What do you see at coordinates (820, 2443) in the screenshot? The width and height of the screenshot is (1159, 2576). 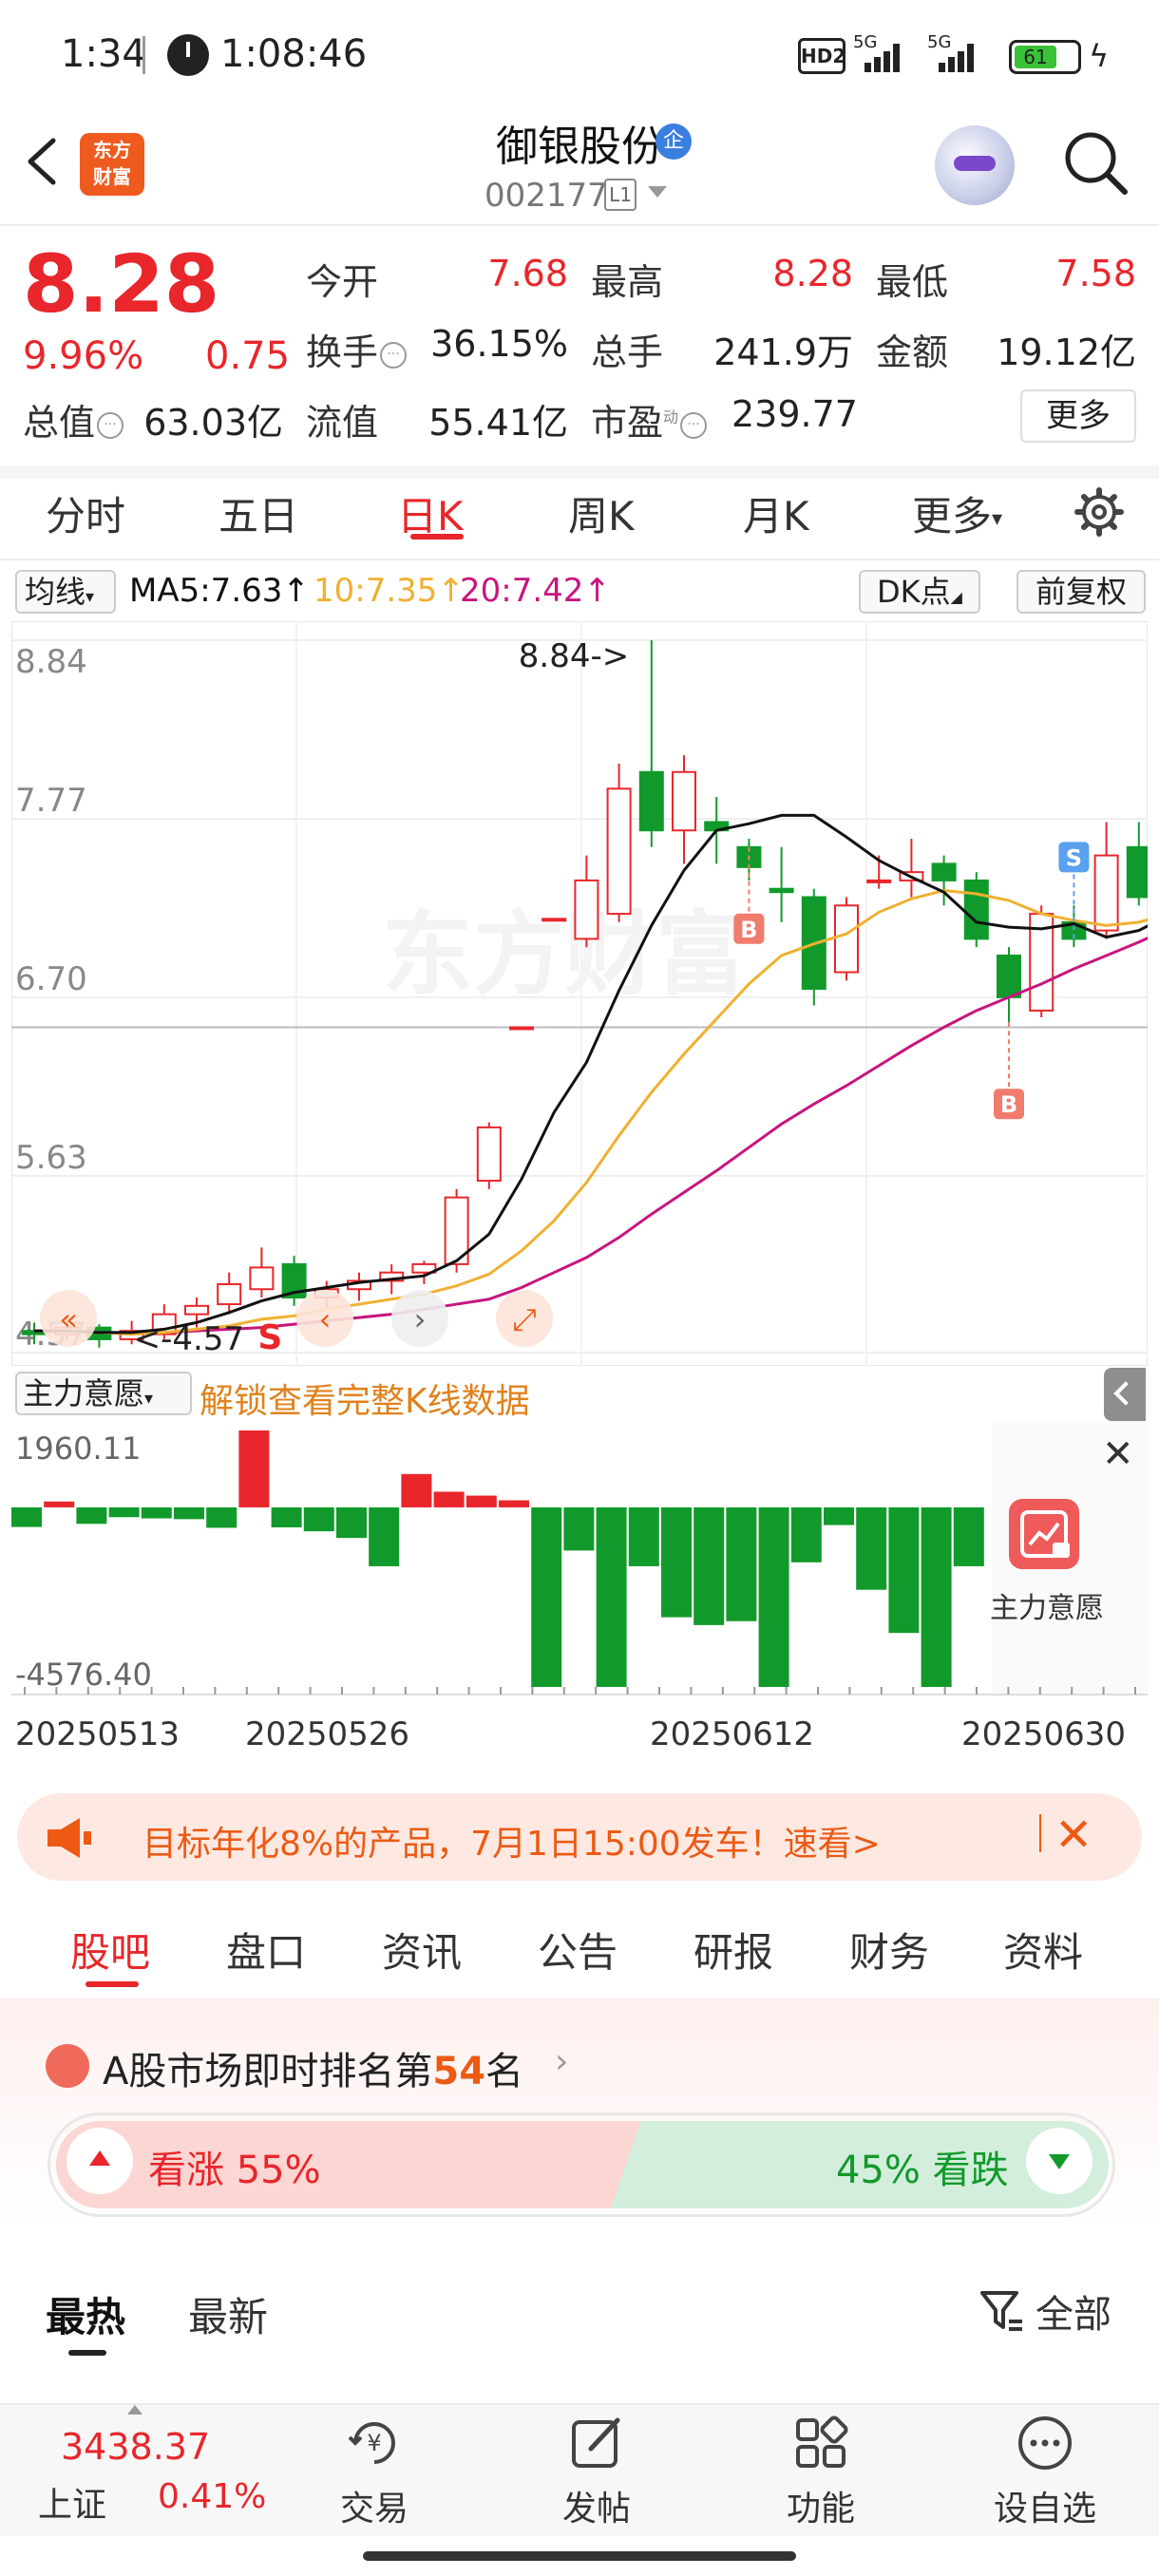 I see `apps-icon` at bounding box center [820, 2443].